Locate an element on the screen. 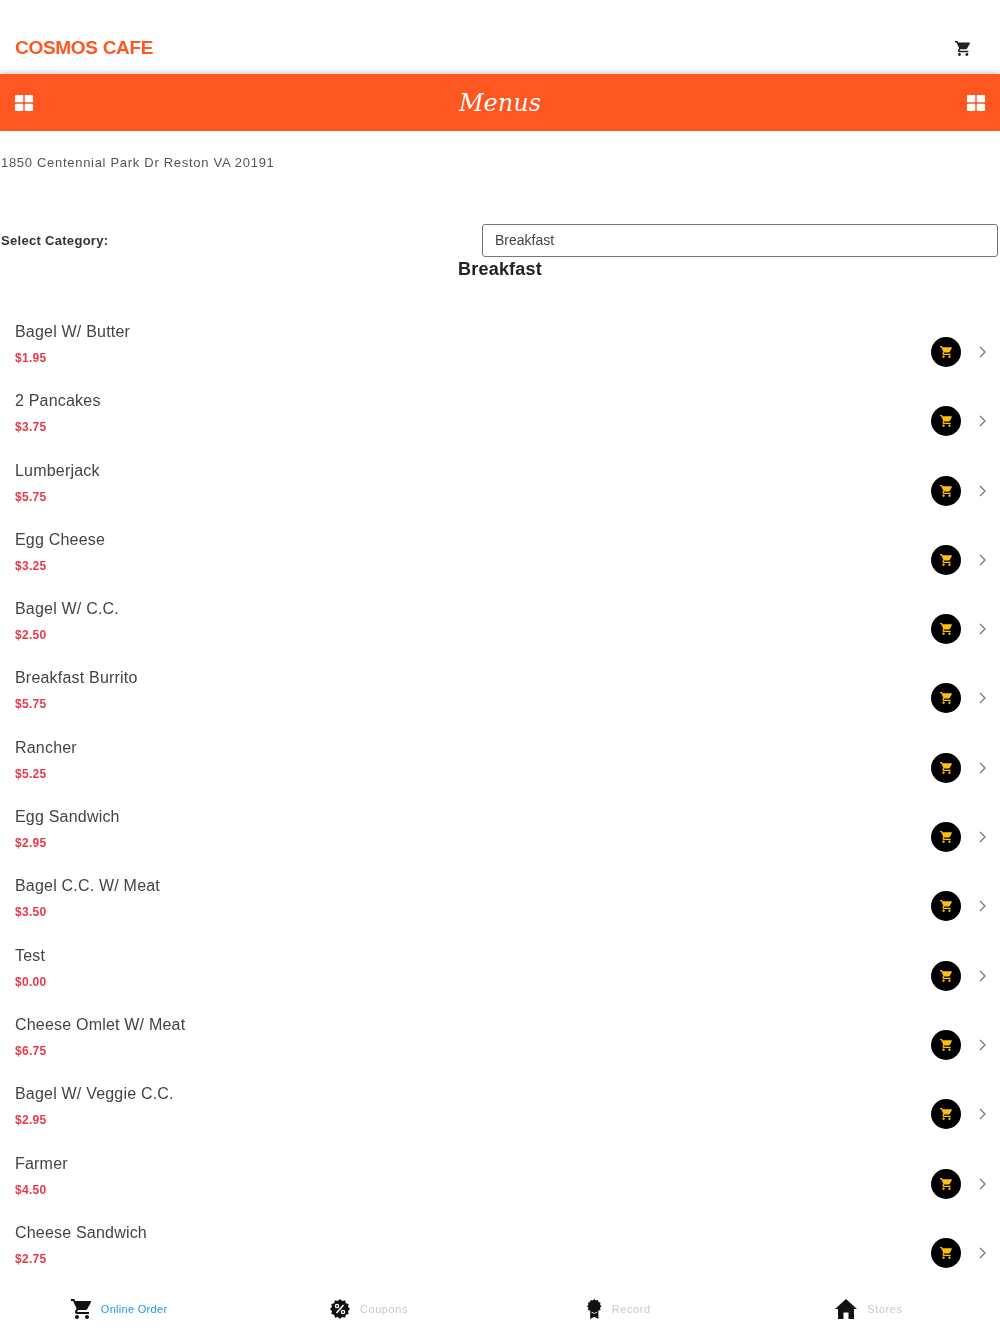 Image resolution: width=1000 pixels, height=1334 pixels. item-price: $3.25 is located at coordinates (31, 565).